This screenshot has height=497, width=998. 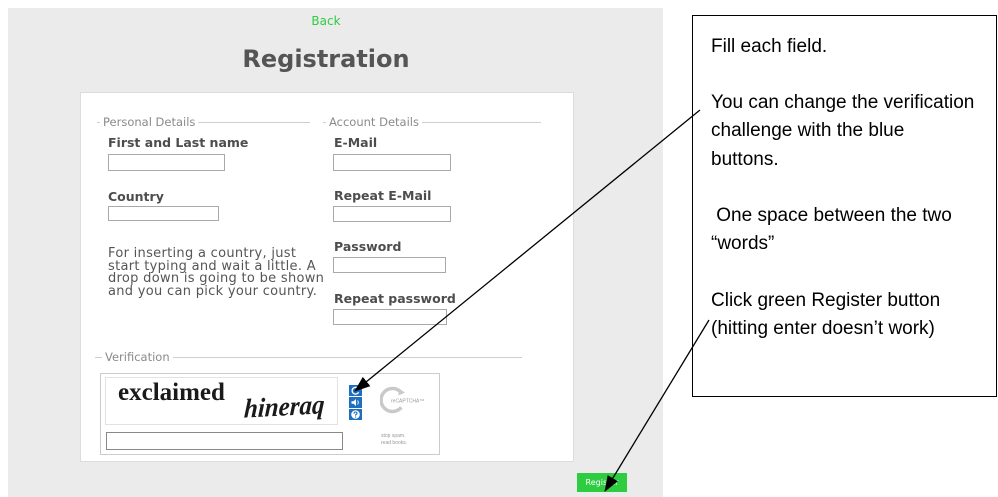 What do you see at coordinates (769, 46) in the screenshot?
I see `note-line: Fill each field.` at bounding box center [769, 46].